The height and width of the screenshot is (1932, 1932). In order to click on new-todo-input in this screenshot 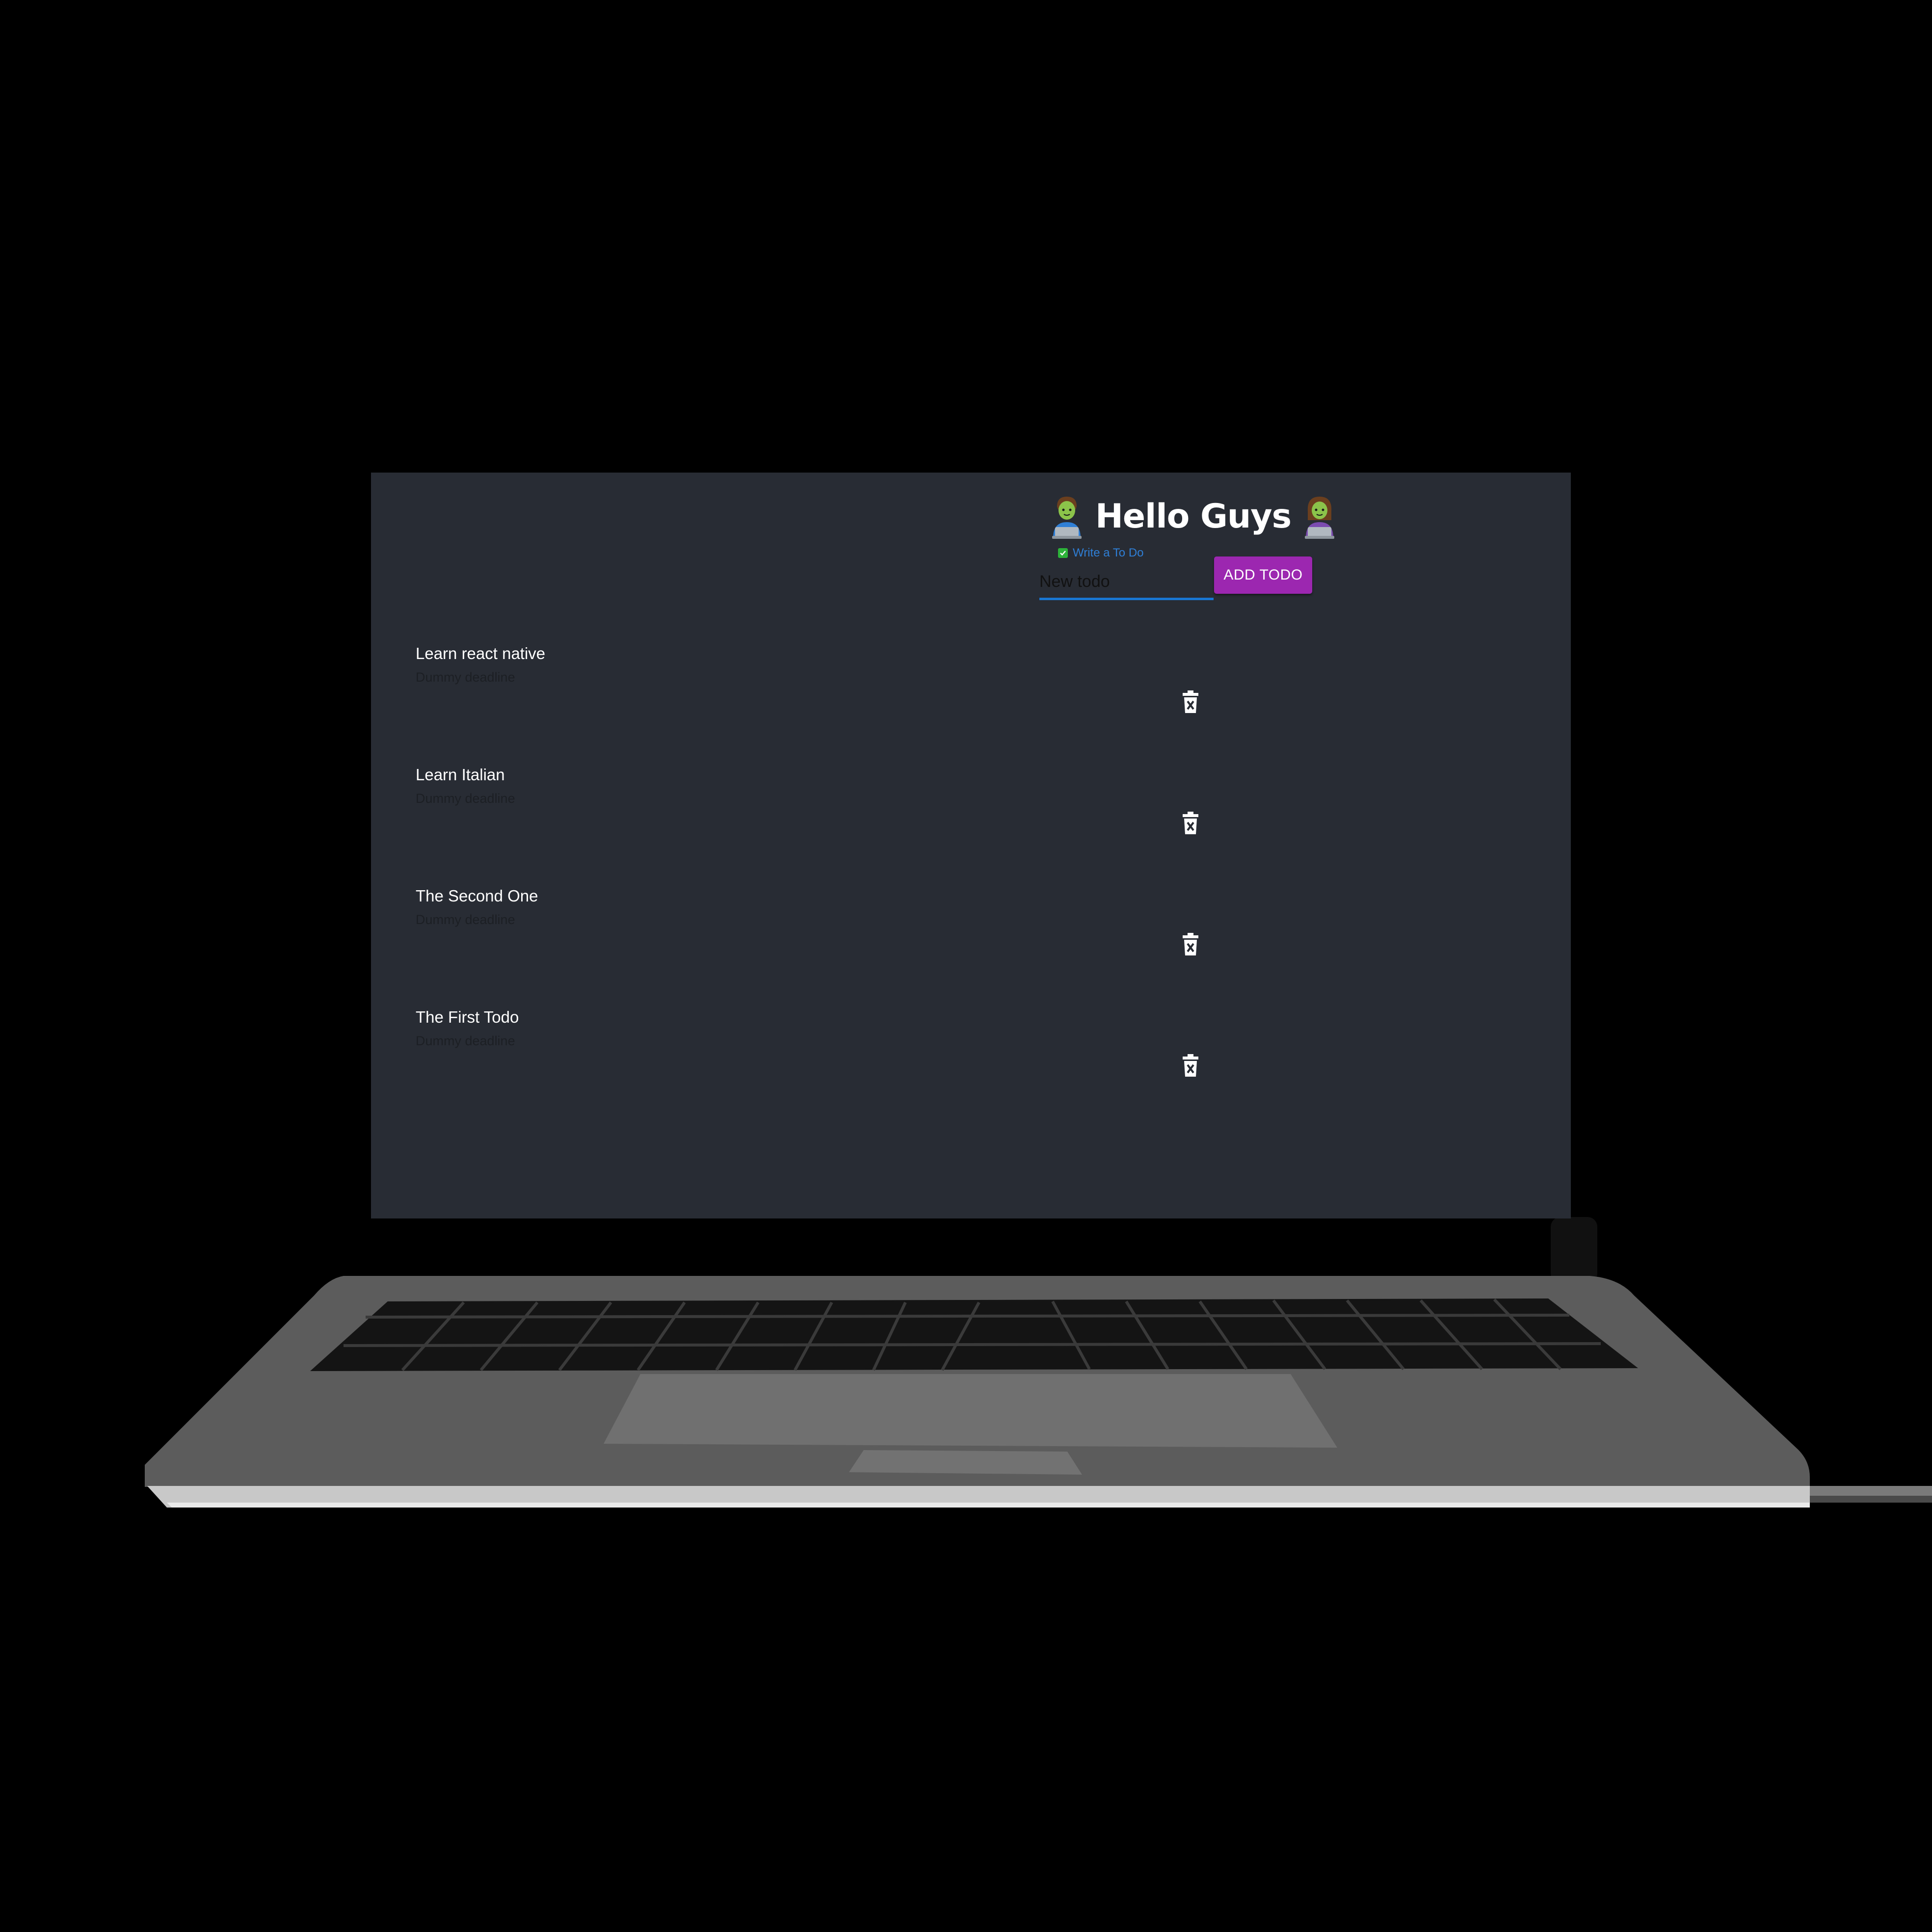, I will do `click(1126, 583)`.